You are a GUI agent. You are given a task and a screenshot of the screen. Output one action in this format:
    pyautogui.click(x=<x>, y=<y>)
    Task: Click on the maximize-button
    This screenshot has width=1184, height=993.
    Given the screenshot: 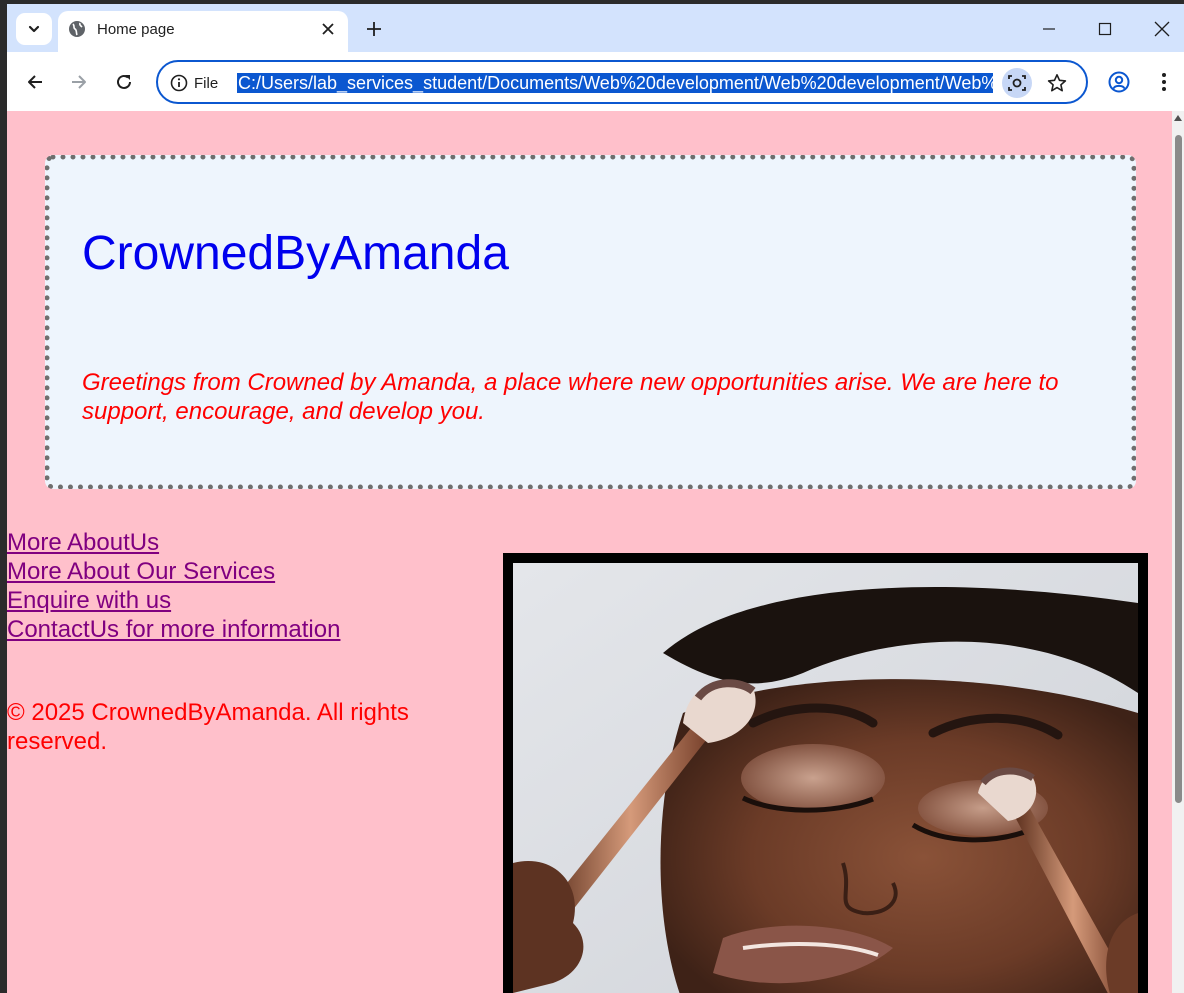 What is the action you would take?
    pyautogui.click(x=1105, y=29)
    